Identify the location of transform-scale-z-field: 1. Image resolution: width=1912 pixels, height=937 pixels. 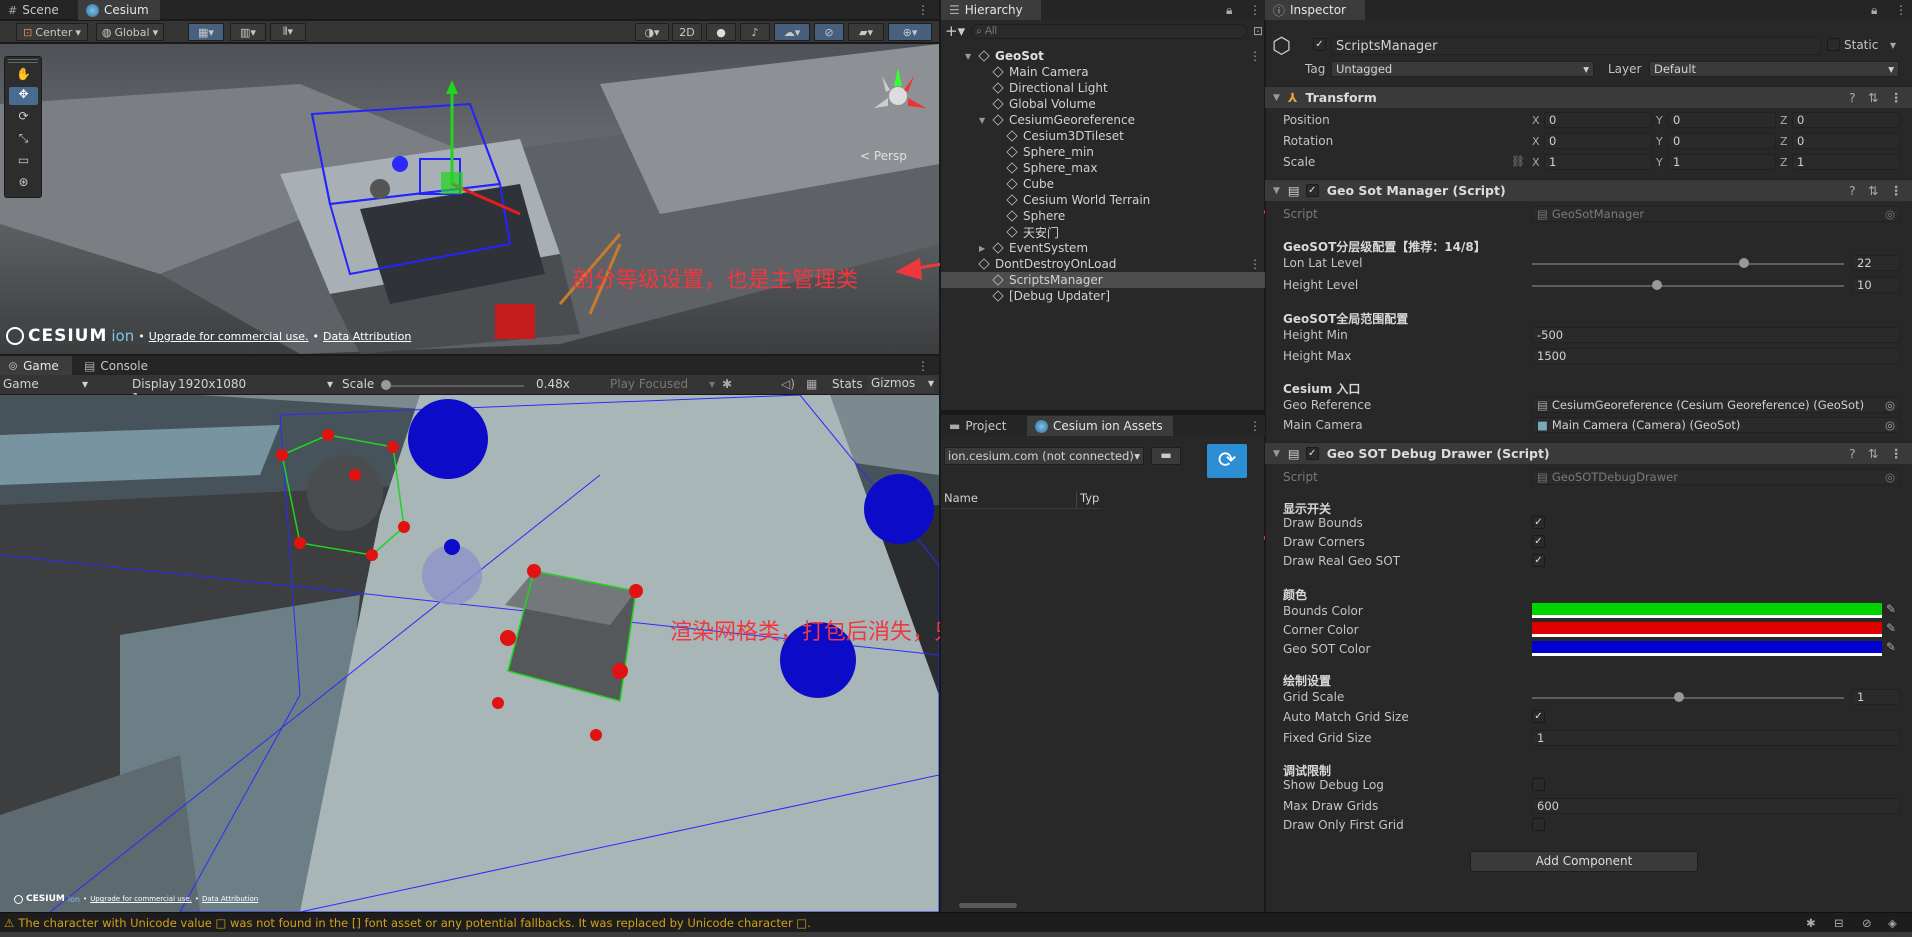
(1846, 162).